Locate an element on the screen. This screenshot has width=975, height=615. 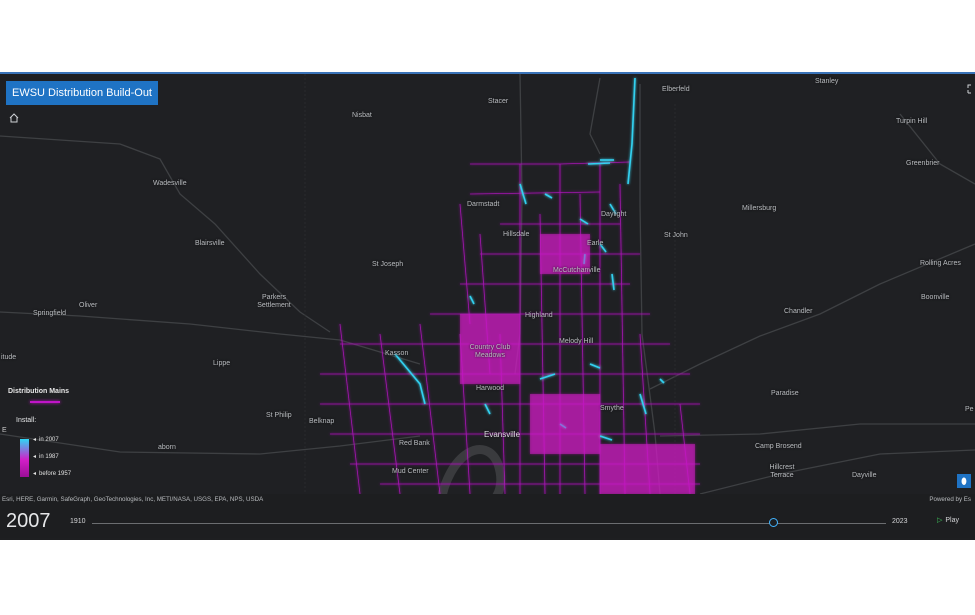
place-label: Greenbrier is located at coordinates (923, 163).